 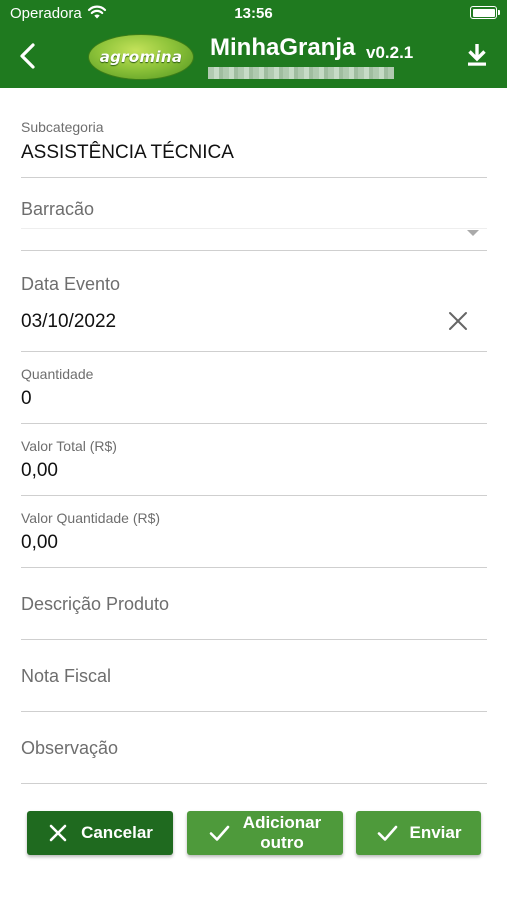 I want to click on subcategoria-label: Subcategoria, so click(x=62, y=127).